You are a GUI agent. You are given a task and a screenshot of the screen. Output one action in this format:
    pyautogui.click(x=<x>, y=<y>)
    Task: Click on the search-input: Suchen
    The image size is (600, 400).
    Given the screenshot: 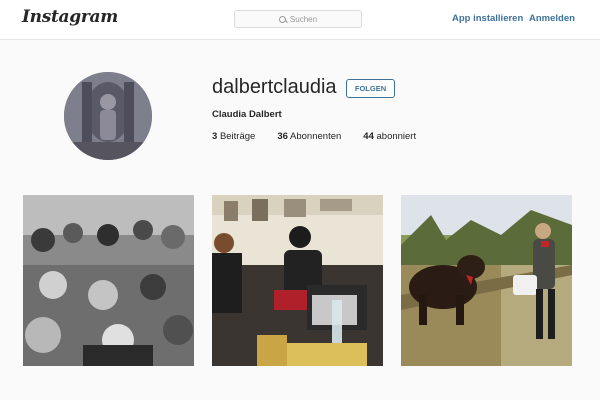 What is the action you would take?
    pyautogui.click(x=298, y=19)
    